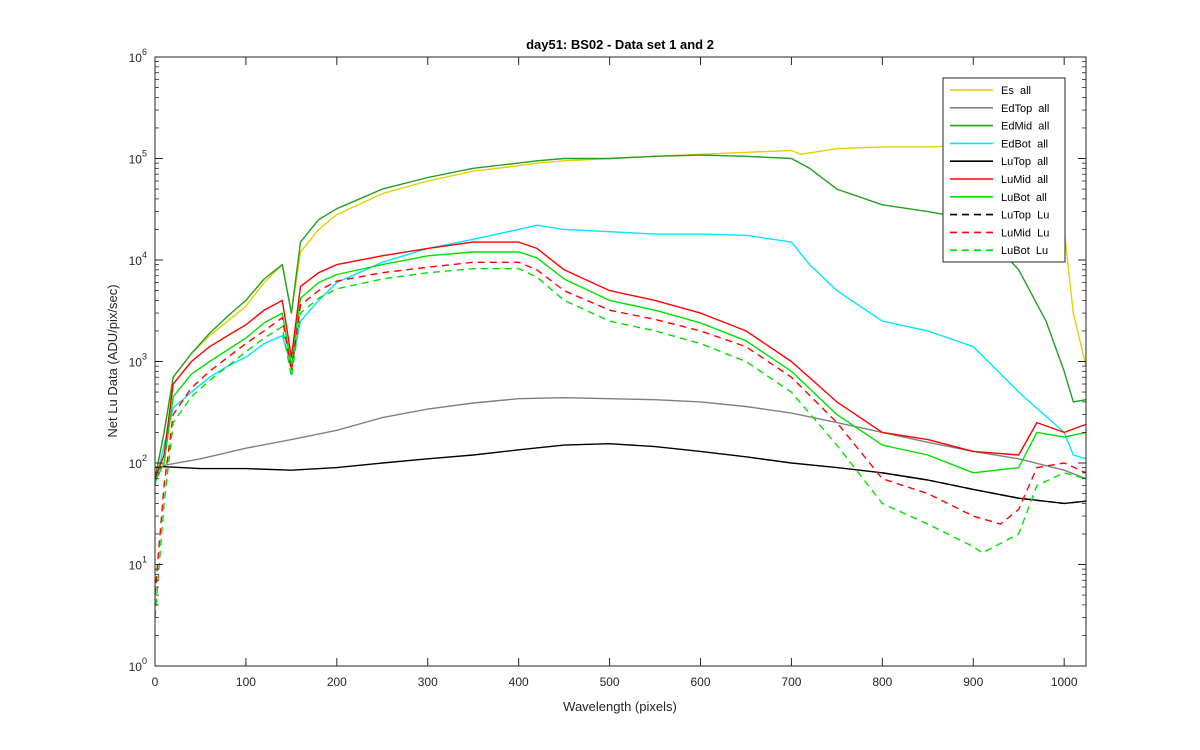 This screenshot has height=750, width=1200. Describe the element at coordinates (519, 682) in the screenshot. I see `x-tick-label: 400` at that location.